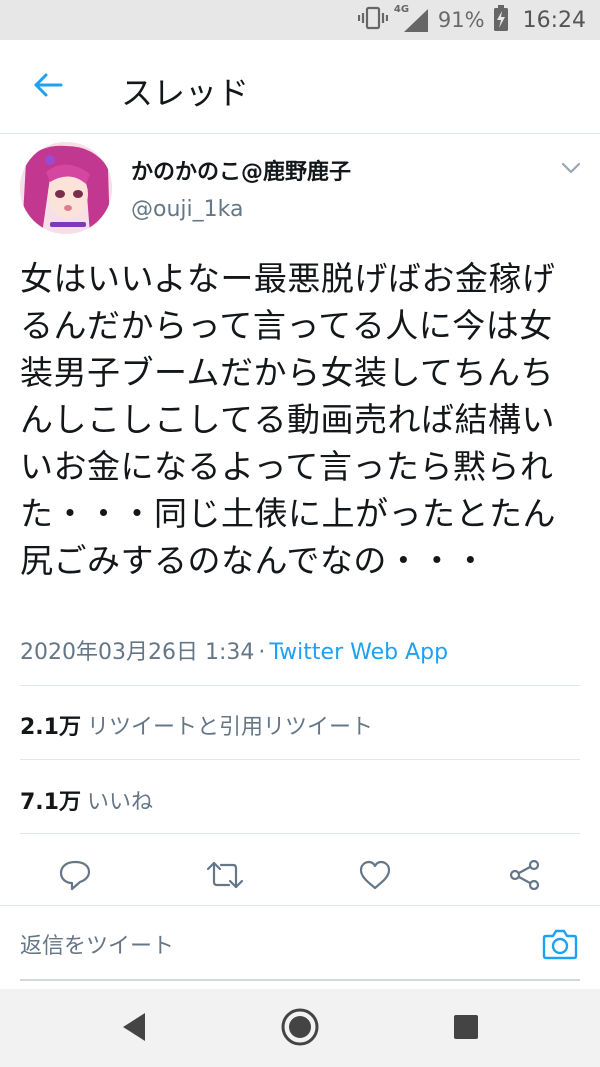 Image resolution: width=600 pixels, height=1067 pixels. Describe the element at coordinates (300, 20) in the screenshot. I see `status-bar: 4G 91% 16:24` at that location.